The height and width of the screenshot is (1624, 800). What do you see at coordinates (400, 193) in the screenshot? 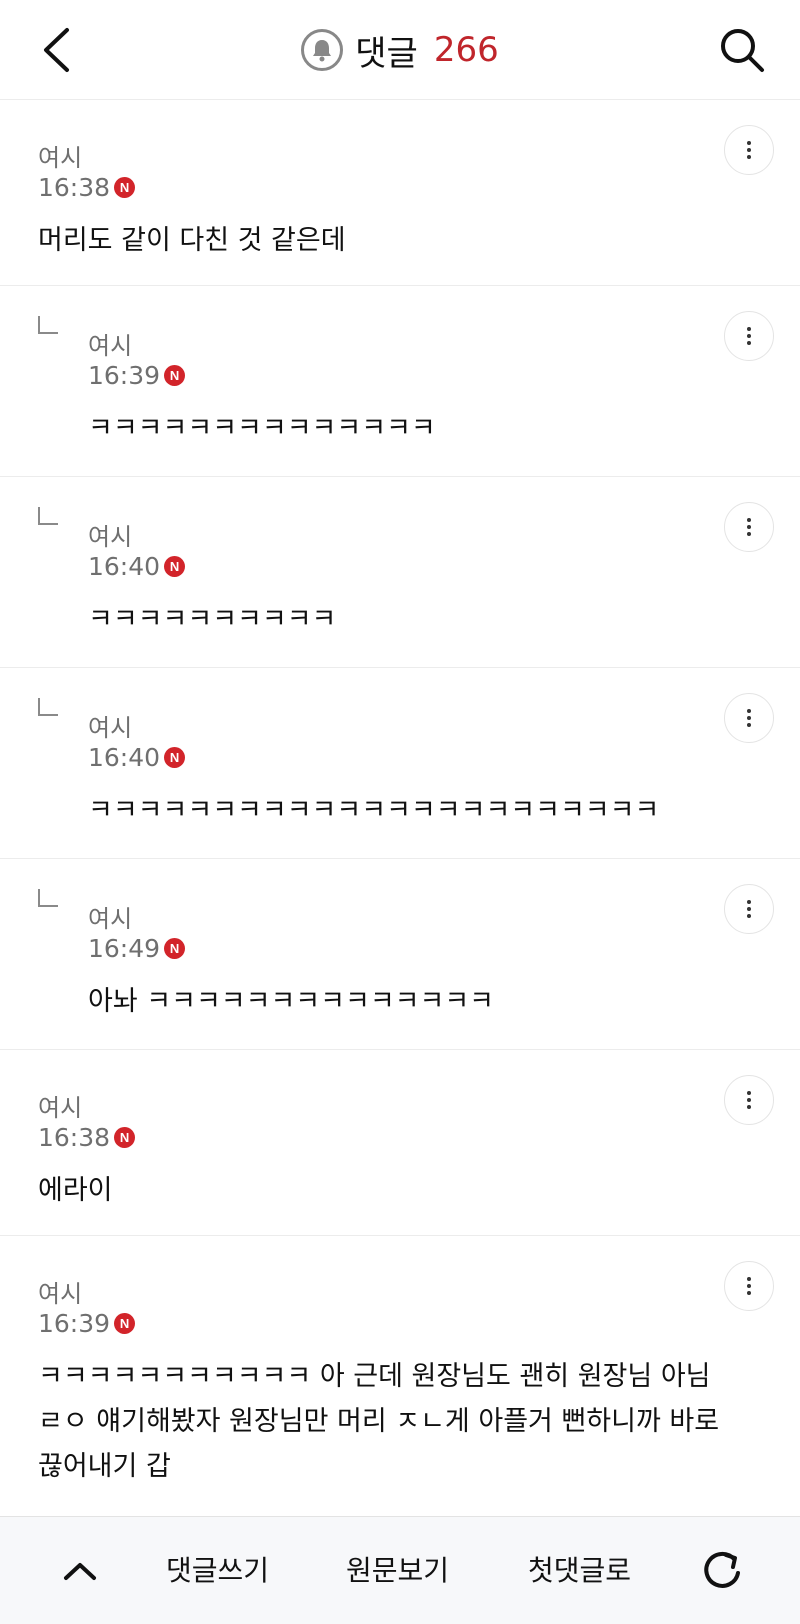
I see `comment-item: 여시 16:38 N 머리도 같이 다친 것 같은데` at bounding box center [400, 193].